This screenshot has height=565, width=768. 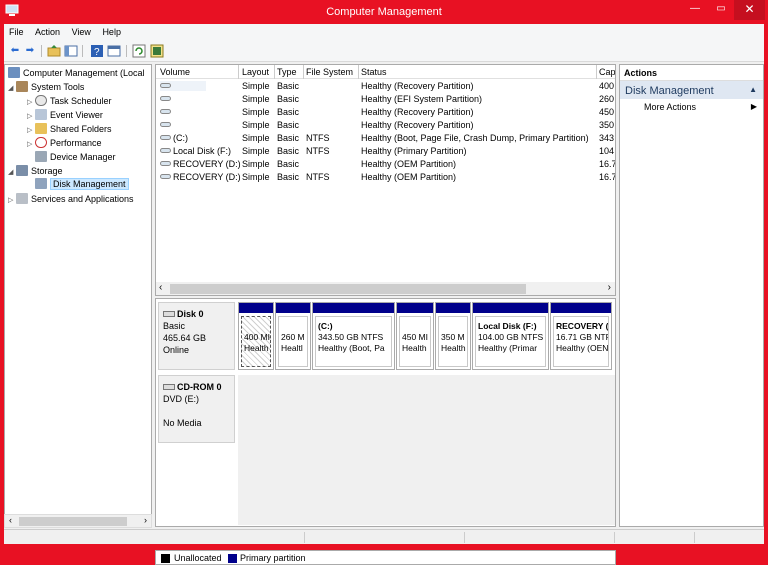 What do you see at coordinates (453, 336) in the screenshot?
I see `partition-recovery-350: 350 M Health` at bounding box center [453, 336].